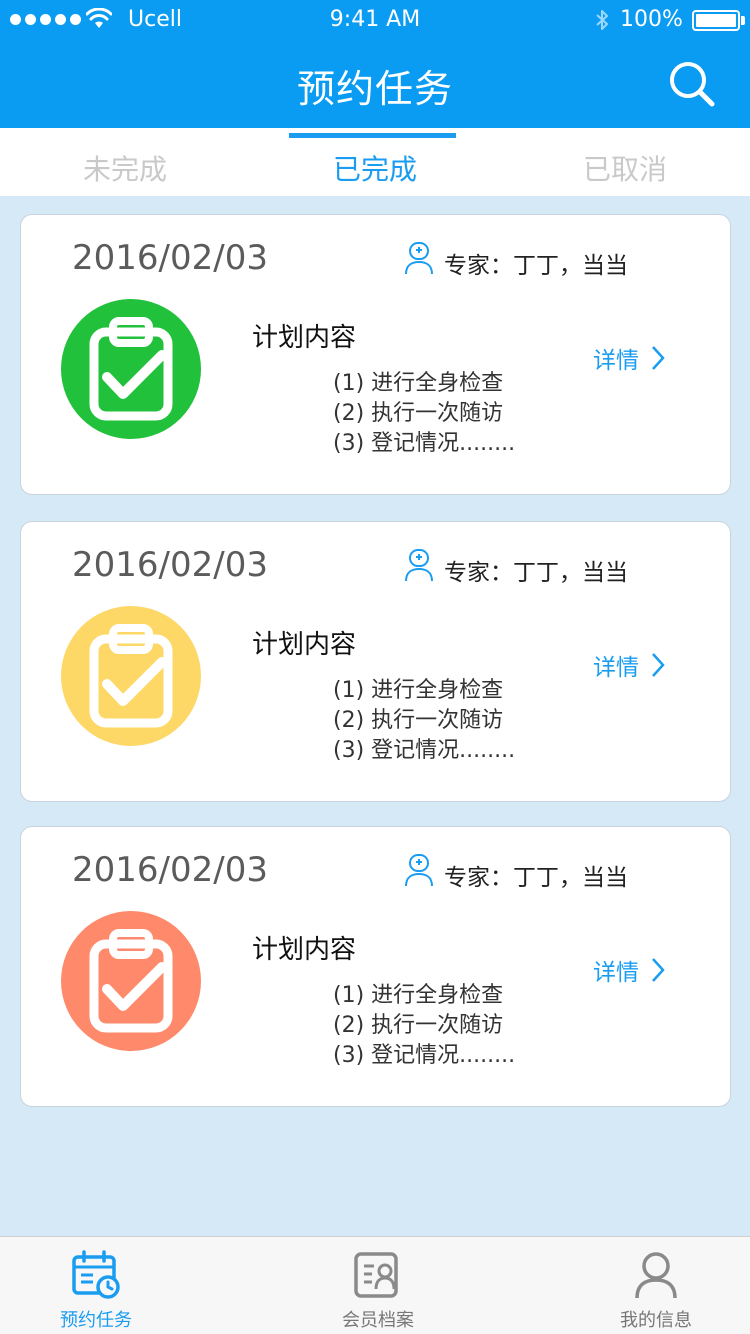  I want to click on nav-label: 会员档案, so click(378, 1320).